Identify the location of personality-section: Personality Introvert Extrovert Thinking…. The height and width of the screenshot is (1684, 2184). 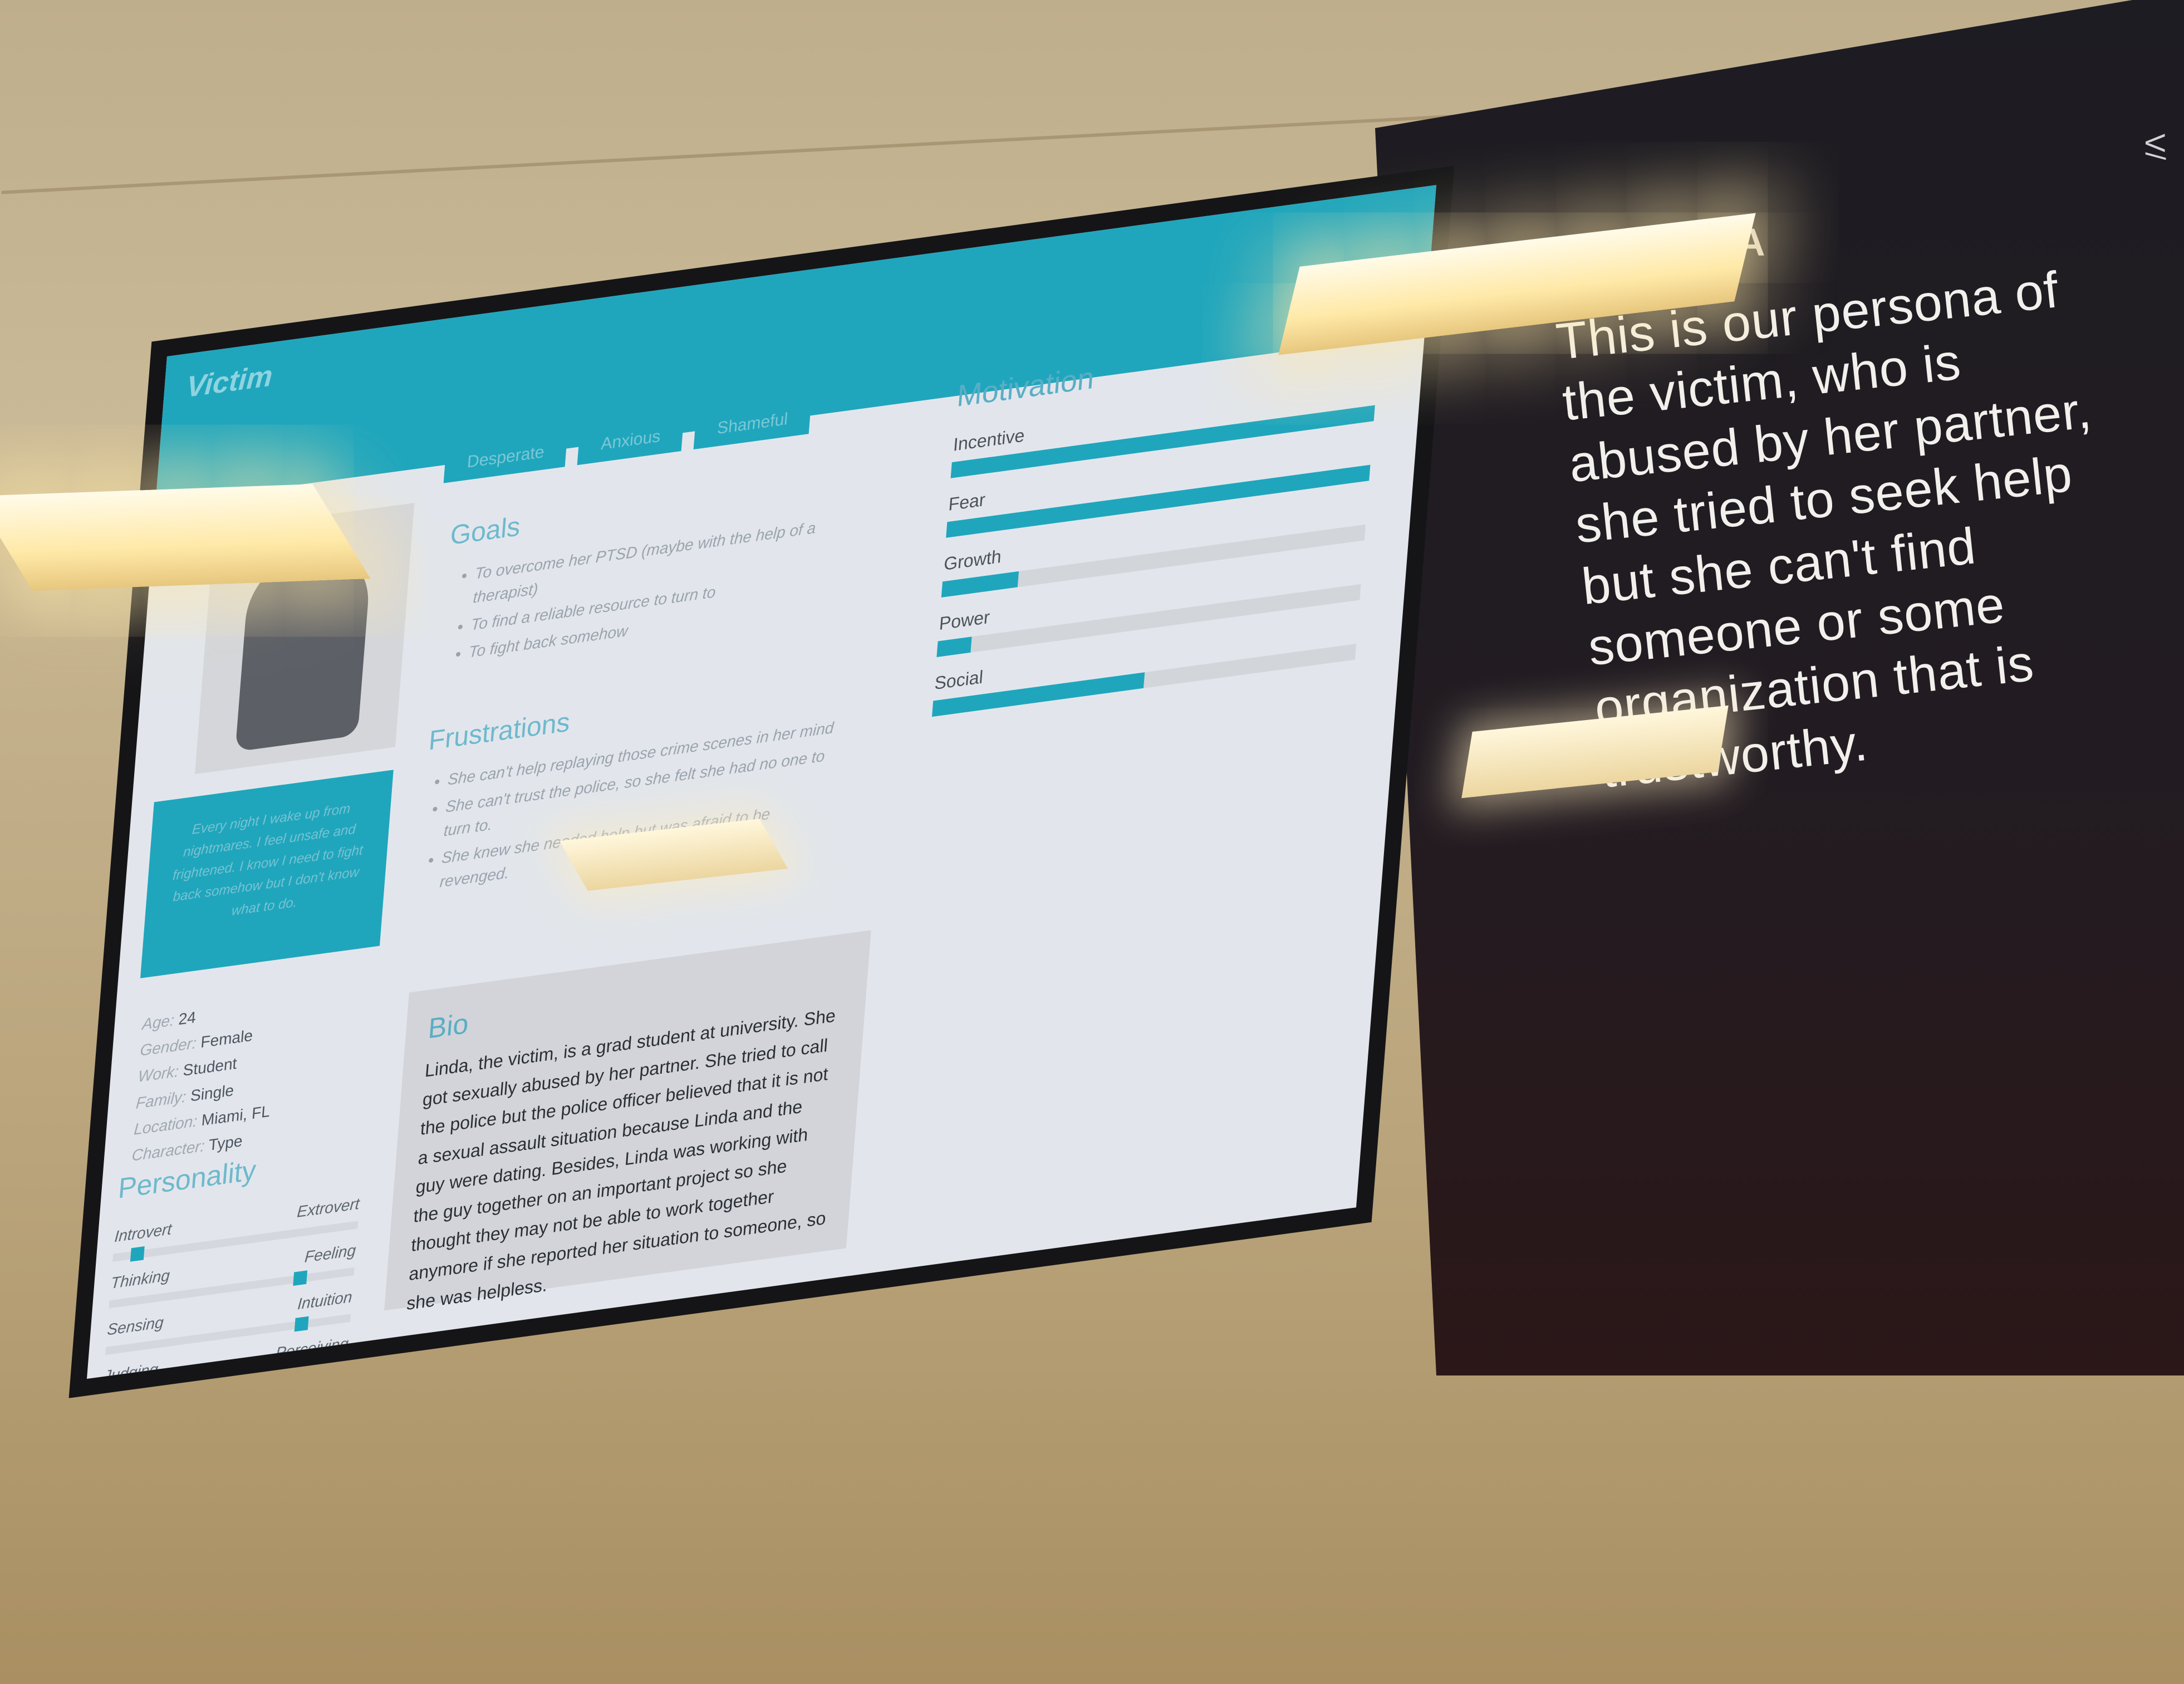
(233, 1259).